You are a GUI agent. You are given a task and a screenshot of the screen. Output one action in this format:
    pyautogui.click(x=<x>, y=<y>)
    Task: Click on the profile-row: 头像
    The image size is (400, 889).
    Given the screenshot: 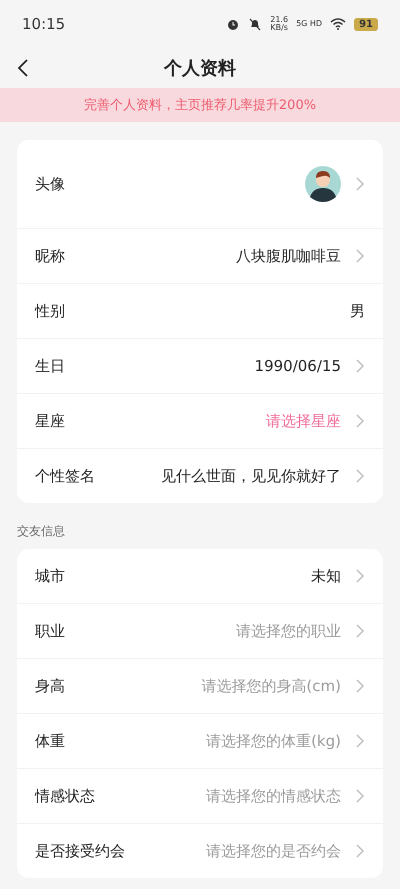 What is the action you would take?
    pyautogui.click(x=200, y=184)
    